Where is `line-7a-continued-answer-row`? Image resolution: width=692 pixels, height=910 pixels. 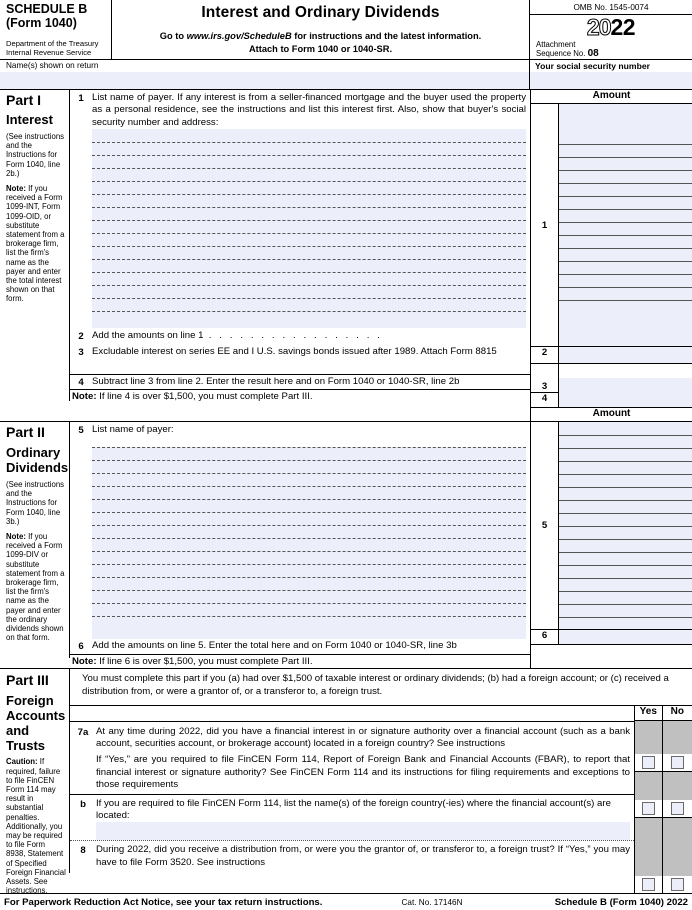 line-7a-continued-answer-row is located at coordinates (663, 794).